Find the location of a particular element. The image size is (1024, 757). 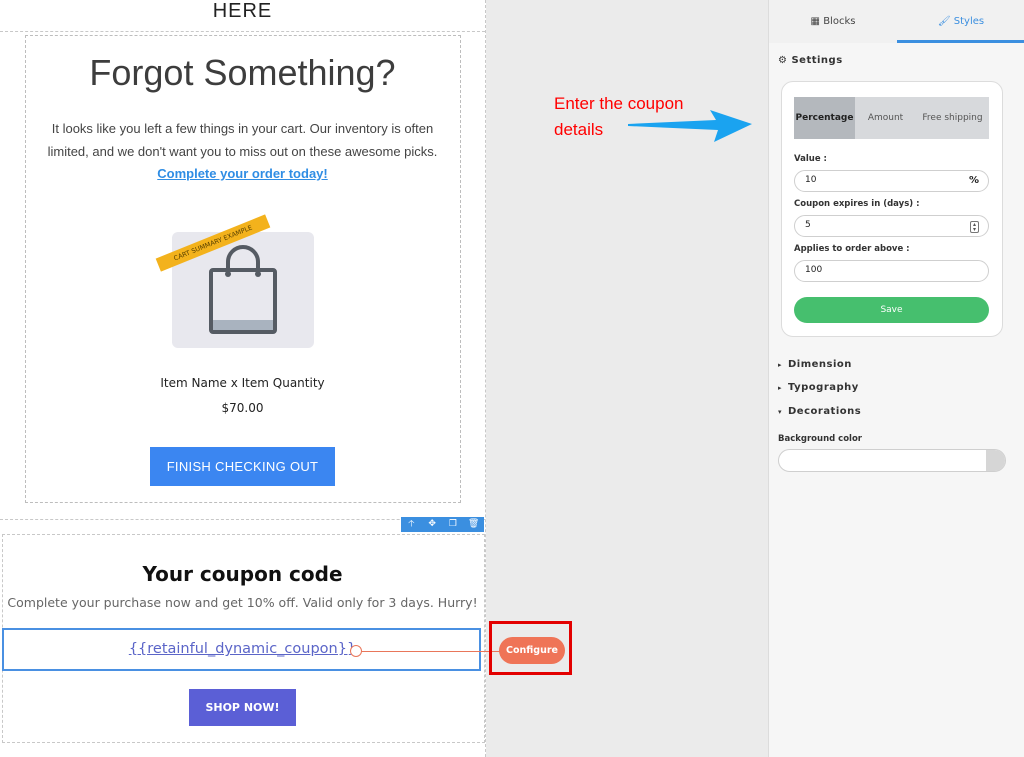

shopping-bag-icon is located at coordinates (243, 289).